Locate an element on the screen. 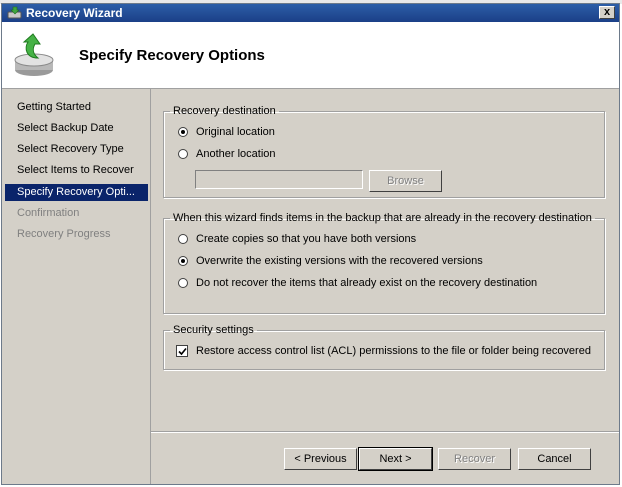  title-bar: Recovery Wizard x is located at coordinates (310, 13).